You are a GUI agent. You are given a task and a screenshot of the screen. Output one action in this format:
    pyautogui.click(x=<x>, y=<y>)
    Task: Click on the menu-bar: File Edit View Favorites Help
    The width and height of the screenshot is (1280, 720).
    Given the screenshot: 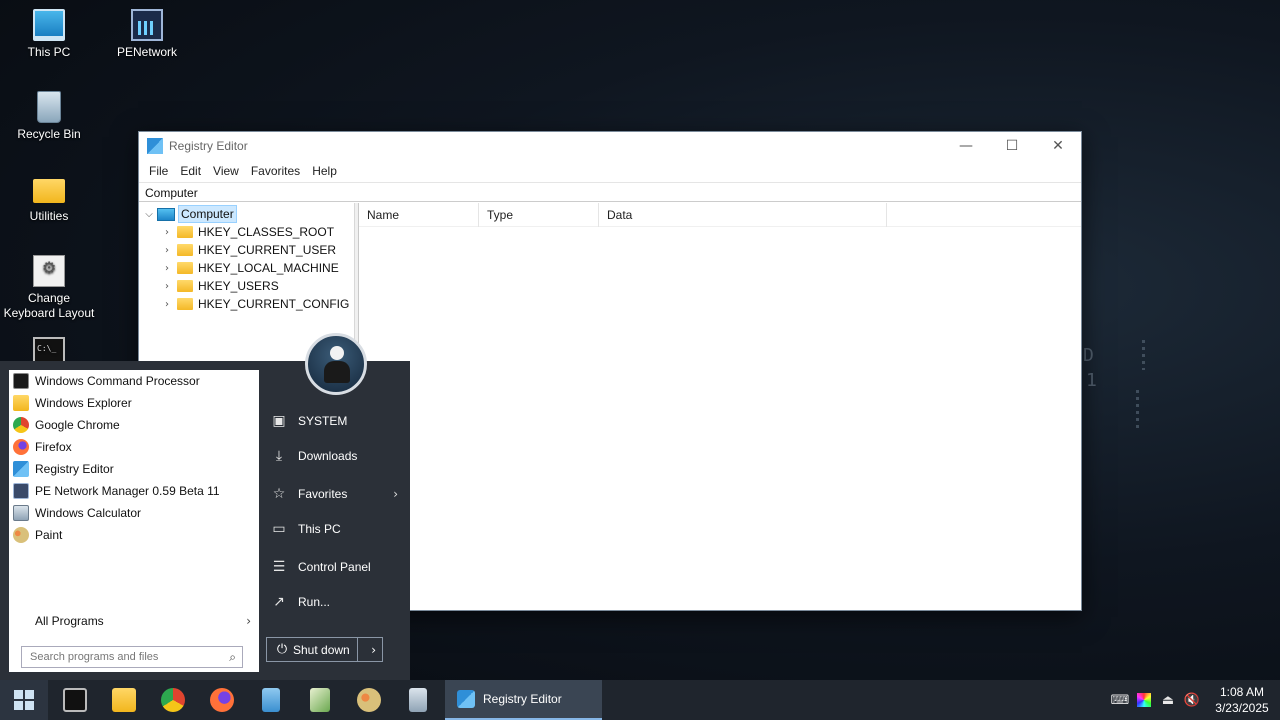 What is the action you would take?
    pyautogui.click(x=610, y=171)
    